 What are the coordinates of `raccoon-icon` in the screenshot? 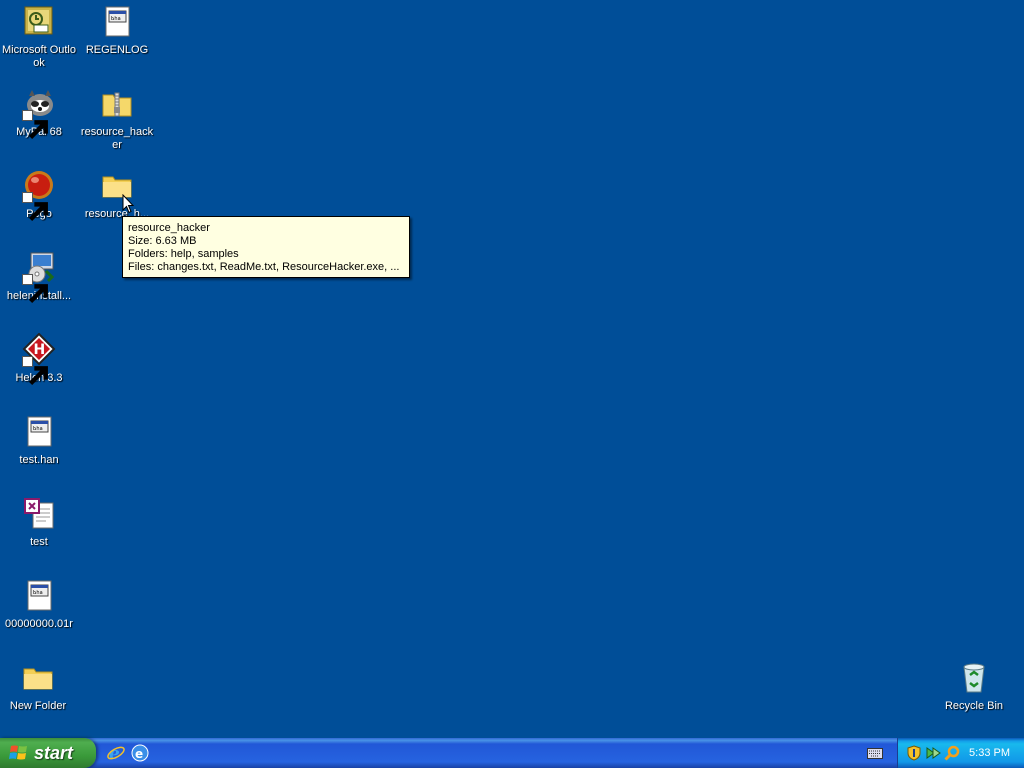 It's located at (39, 113).